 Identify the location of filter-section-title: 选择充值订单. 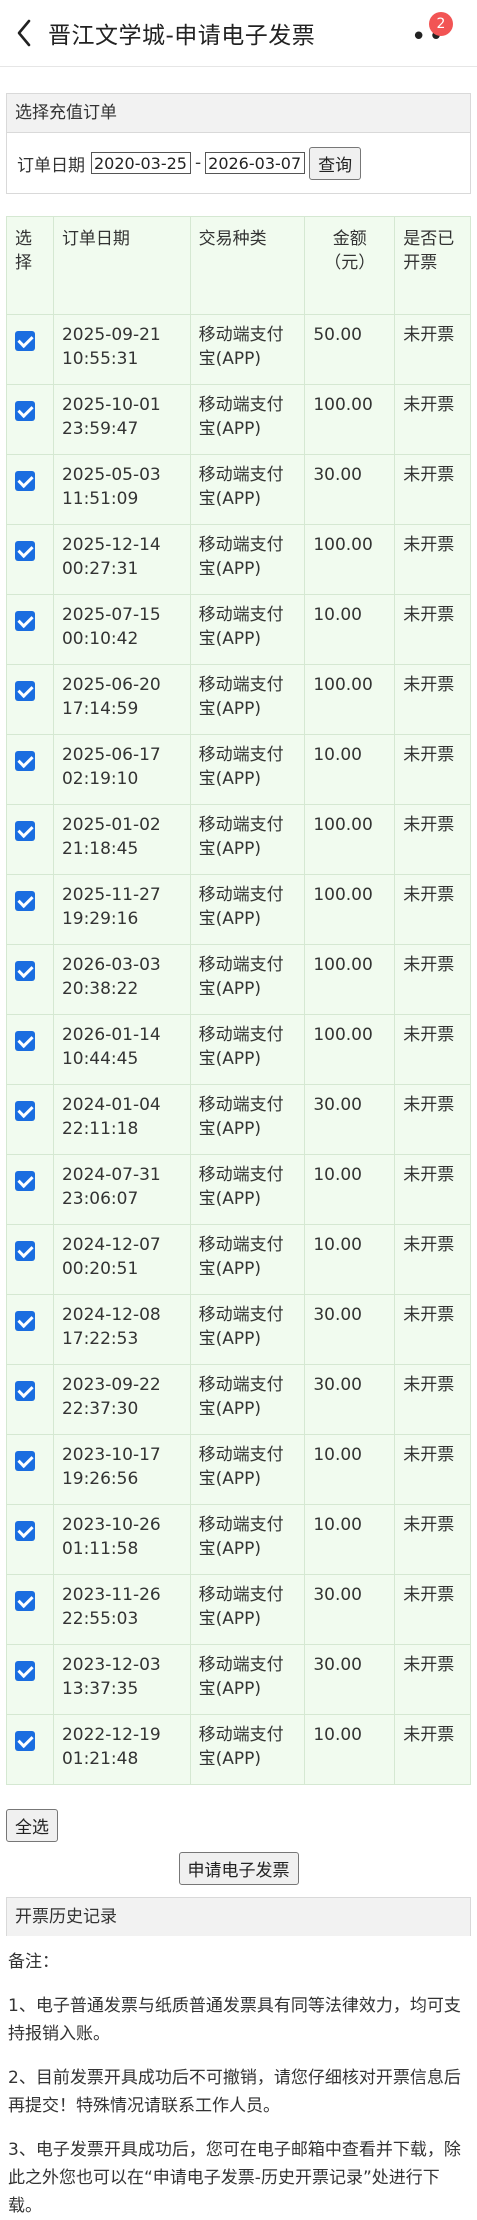
(238, 113).